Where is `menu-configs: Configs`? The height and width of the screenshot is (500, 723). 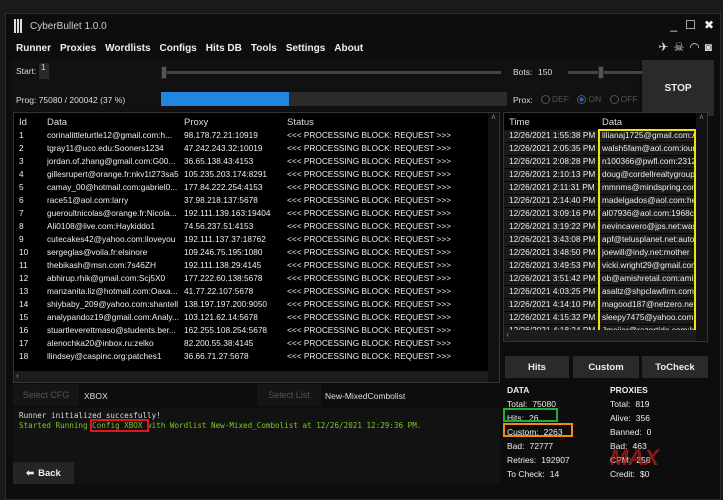
menu-configs: Configs is located at coordinates (178, 48).